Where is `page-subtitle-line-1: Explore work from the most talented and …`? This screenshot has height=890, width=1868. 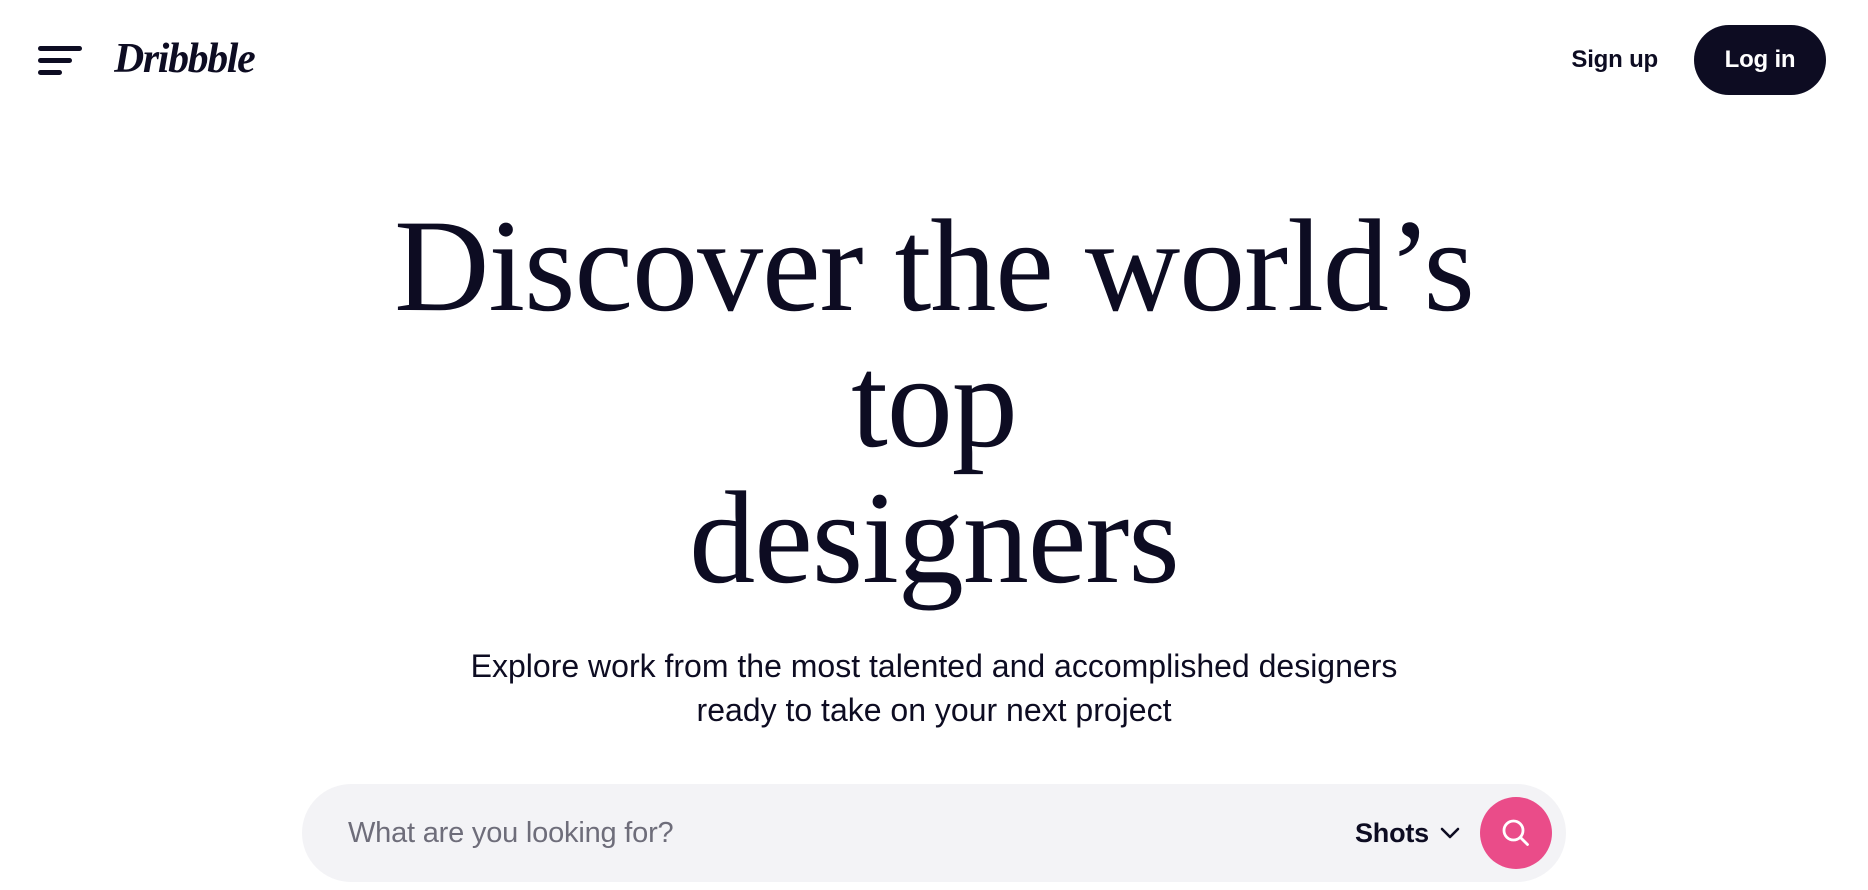
page-subtitle-line-1: Explore work from the most talented and … is located at coordinates (934, 665).